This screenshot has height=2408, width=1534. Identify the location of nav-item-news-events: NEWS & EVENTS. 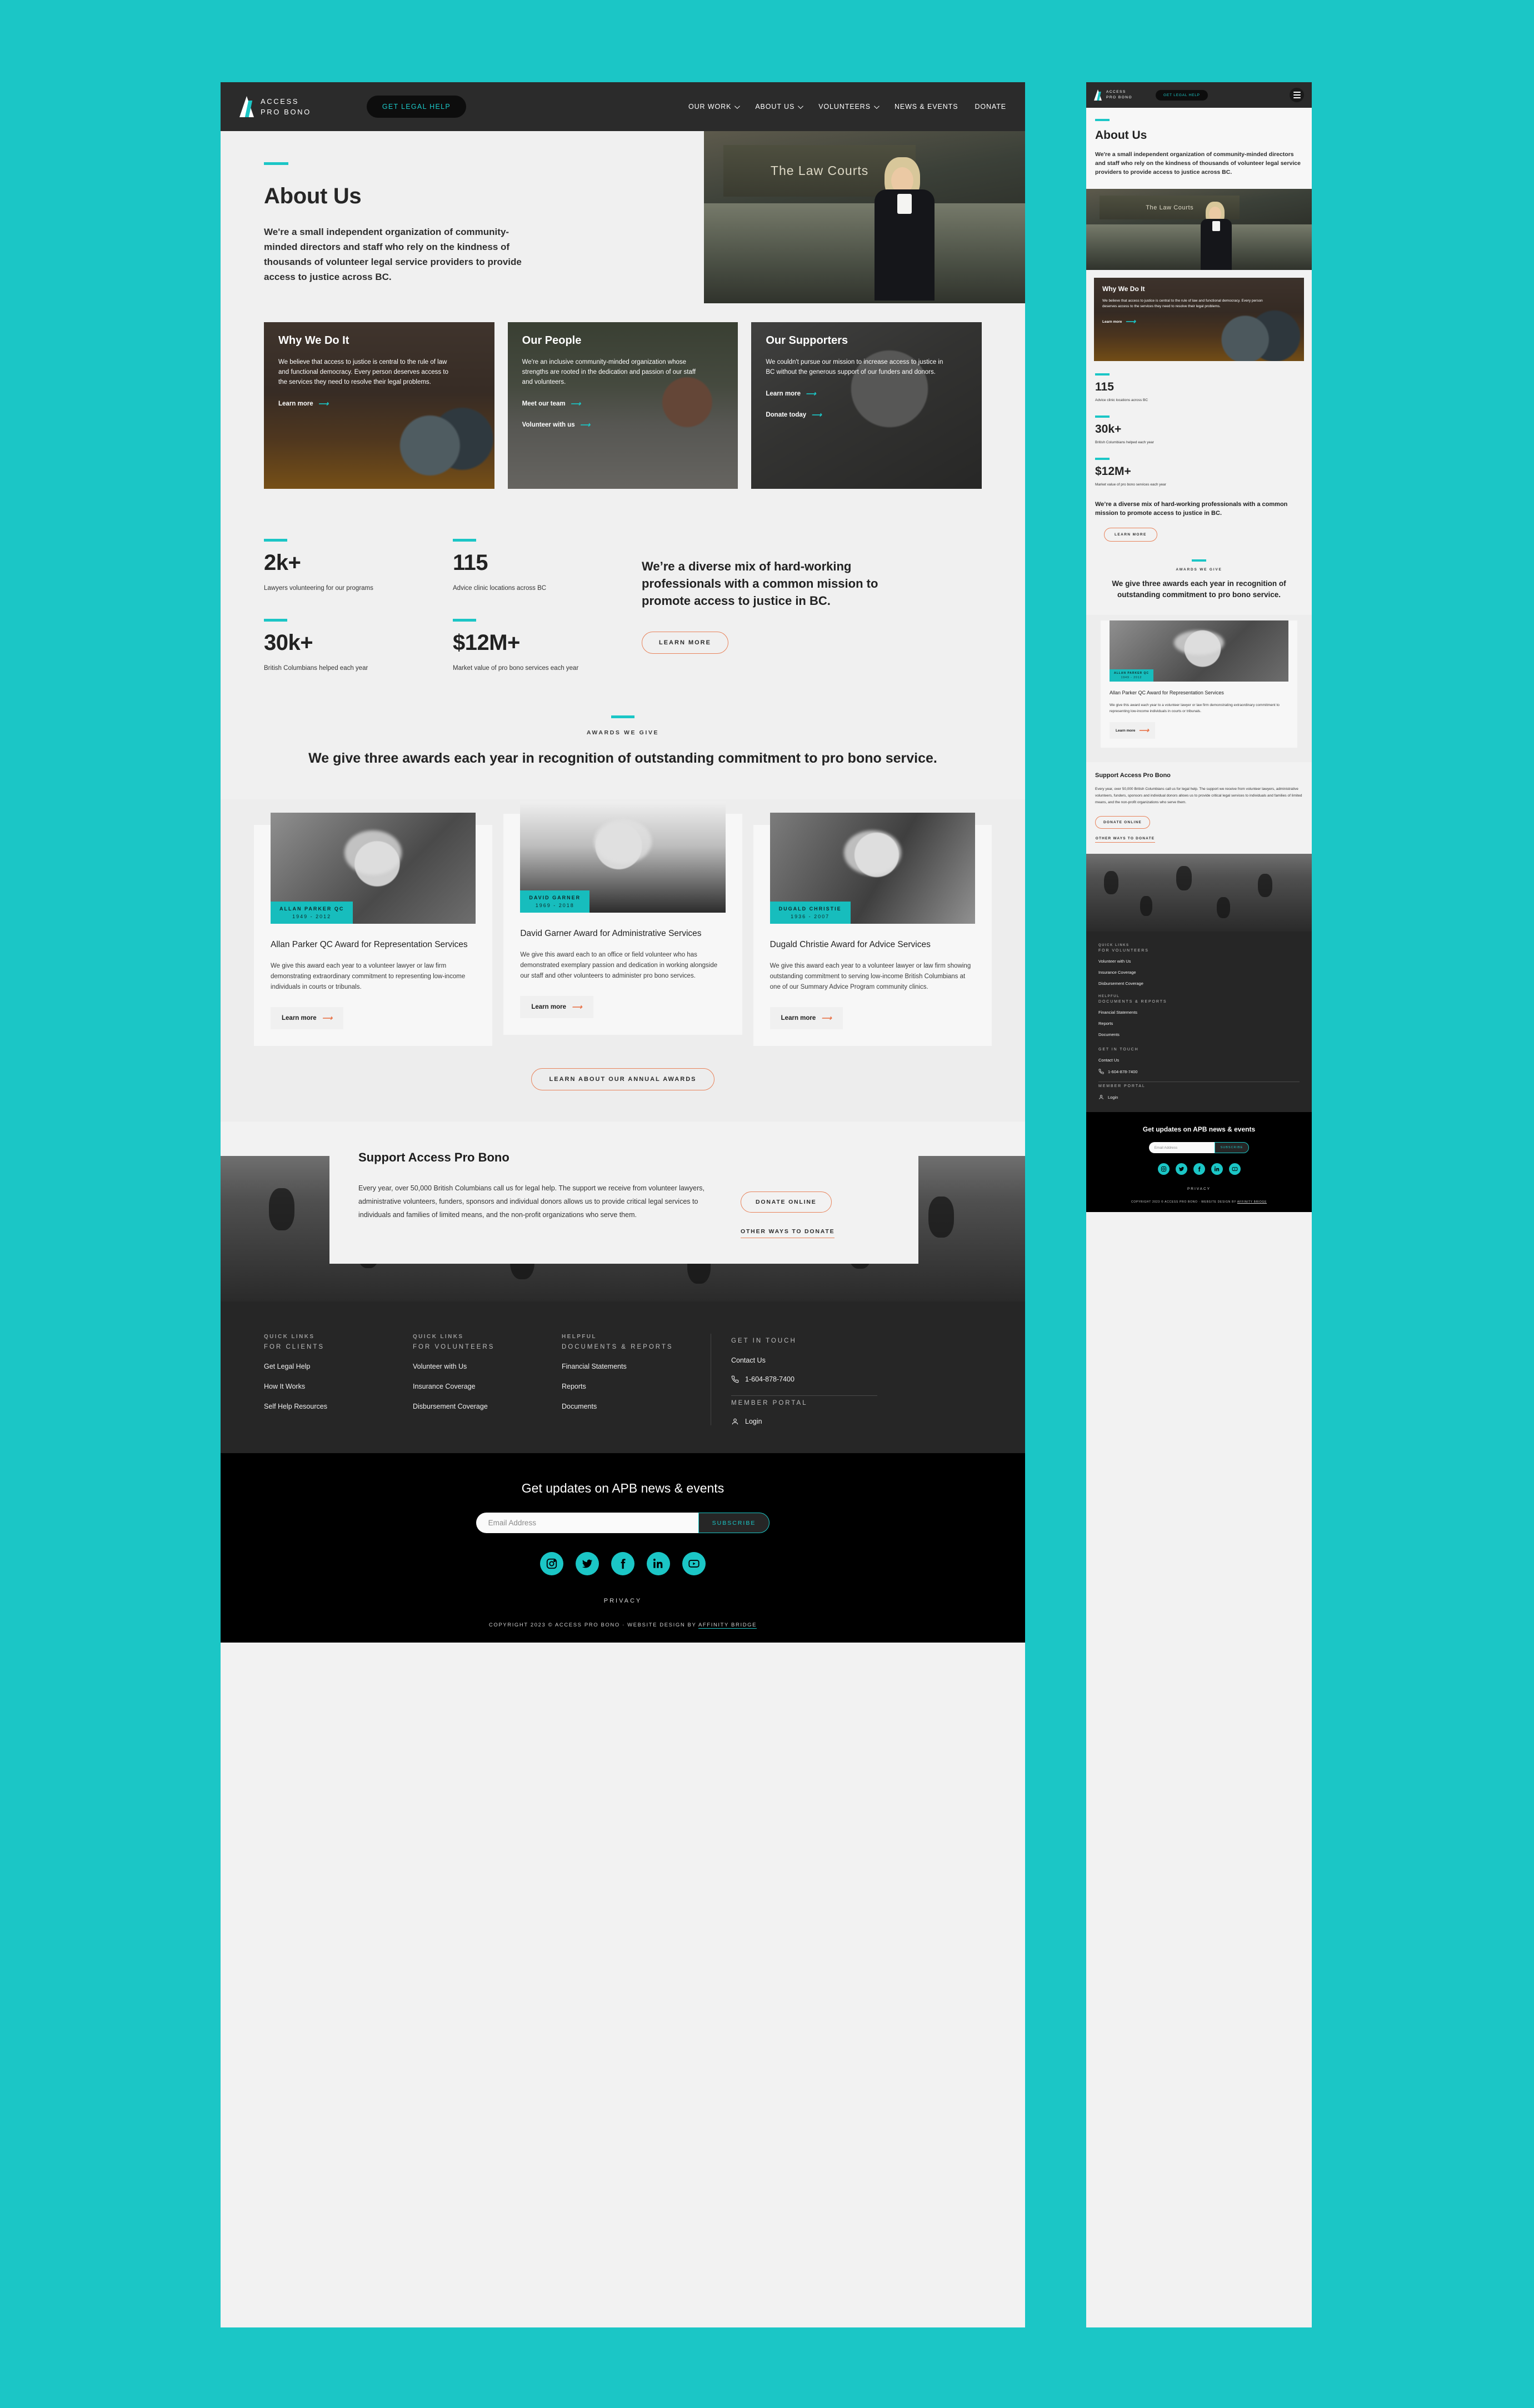
(926, 107).